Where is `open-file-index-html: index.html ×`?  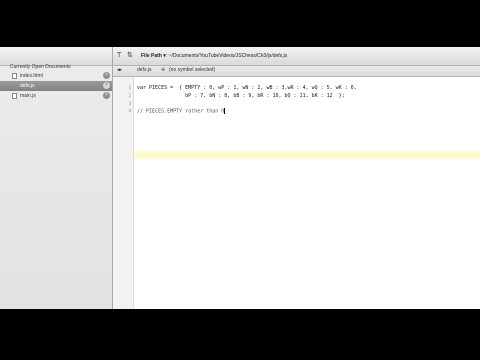 open-file-index-html: index.html × is located at coordinates (56, 76).